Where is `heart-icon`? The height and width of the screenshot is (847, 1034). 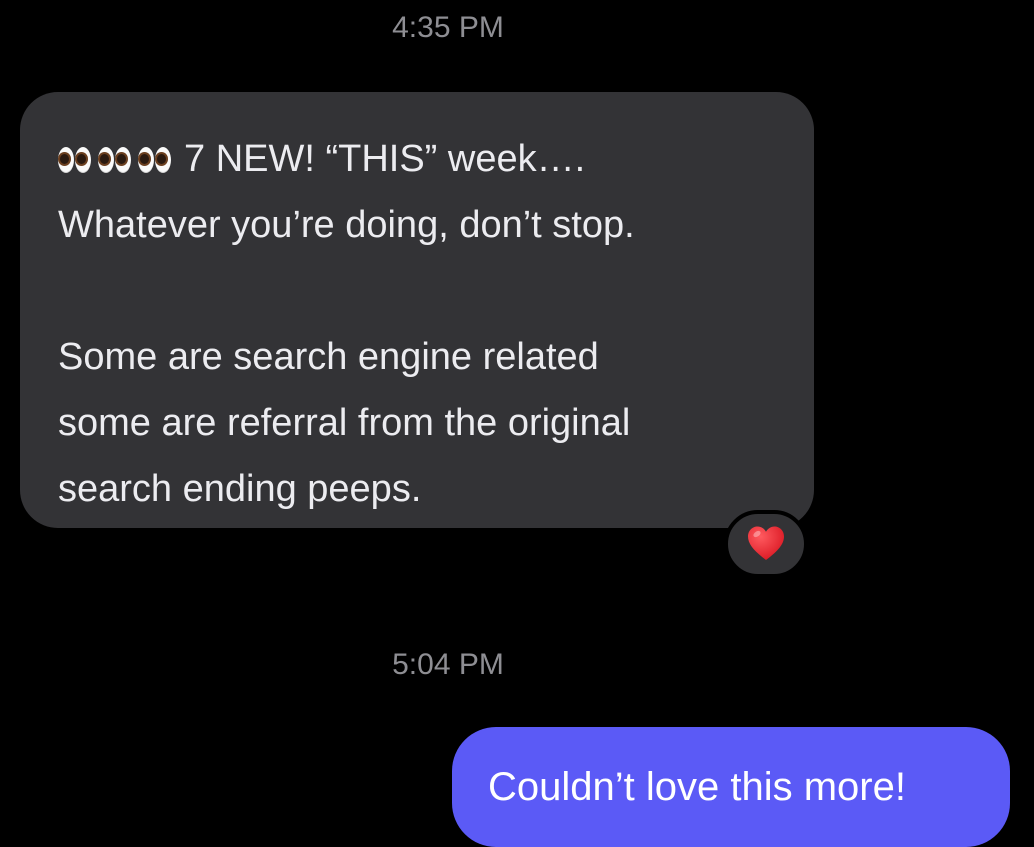 heart-icon is located at coordinates (766, 543).